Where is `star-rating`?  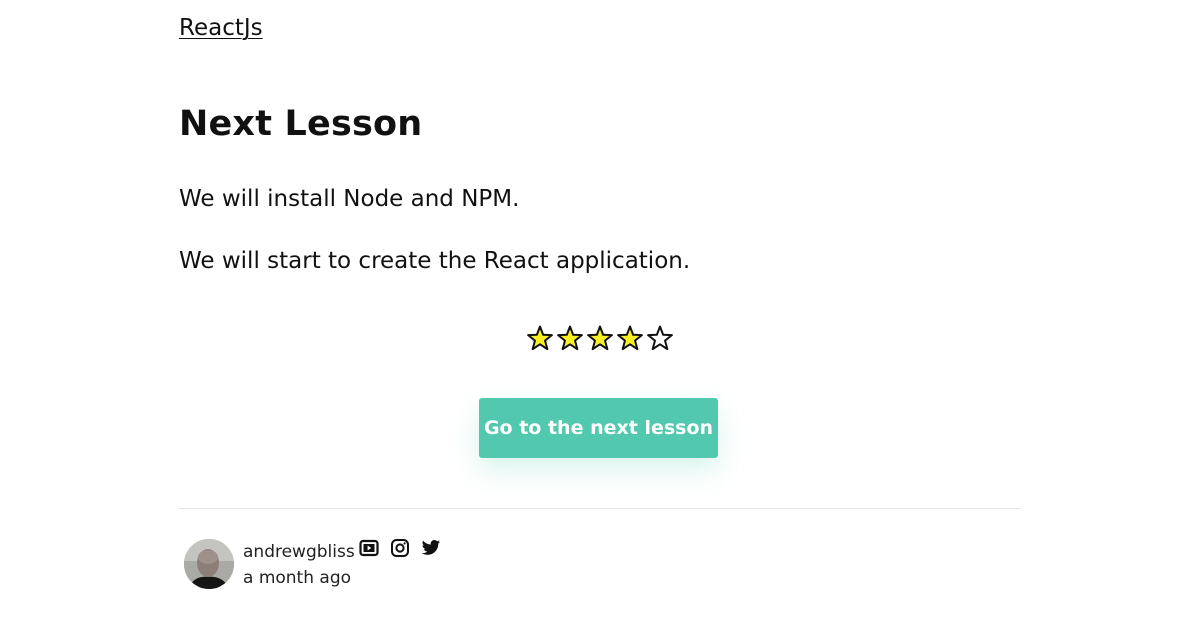
star-rating is located at coordinates (600, 338).